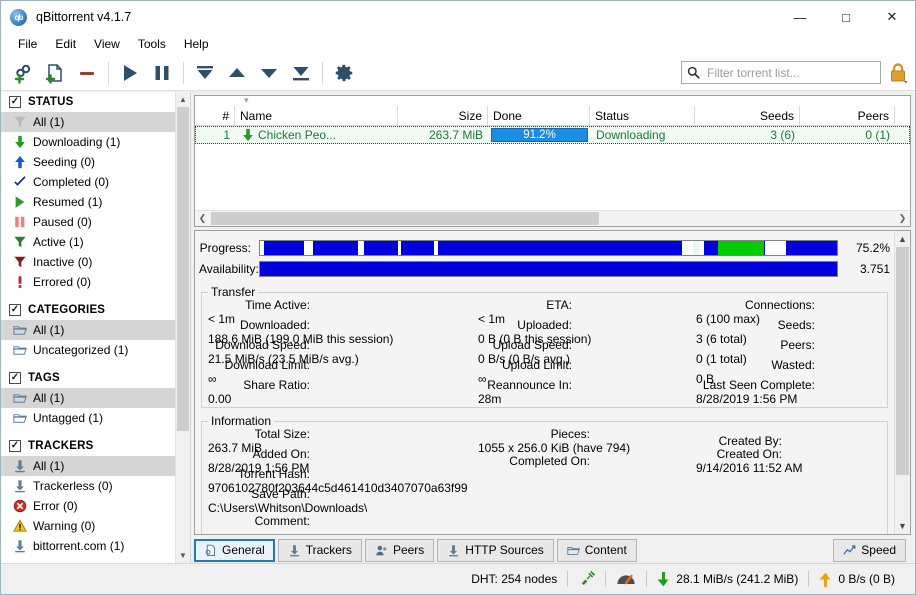 The width and height of the screenshot is (916, 595). What do you see at coordinates (847, 115) in the screenshot?
I see `column-header-peers: Peers` at bounding box center [847, 115].